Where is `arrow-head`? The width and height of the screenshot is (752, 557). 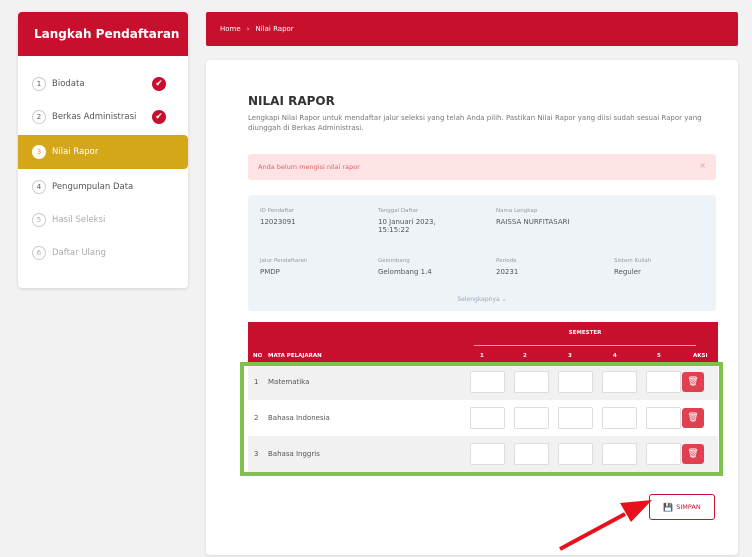
arrow-head is located at coordinates (636, 511).